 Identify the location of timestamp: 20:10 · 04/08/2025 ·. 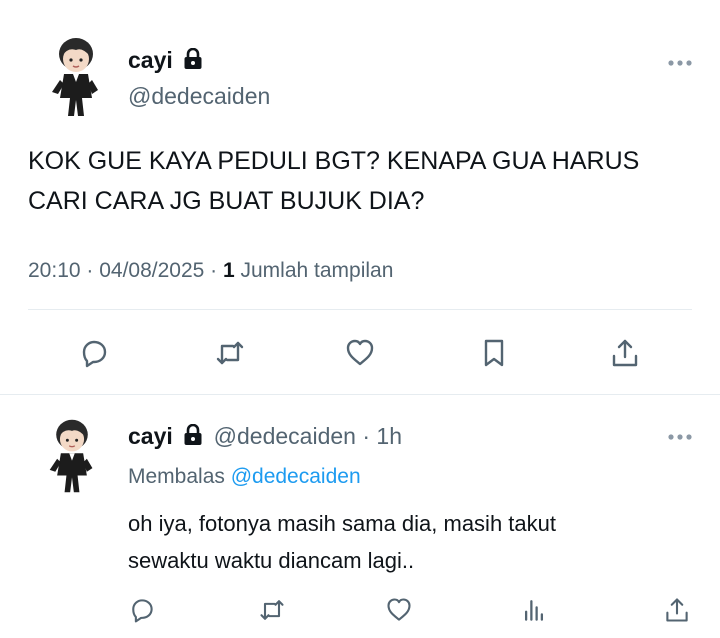
(125, 270).